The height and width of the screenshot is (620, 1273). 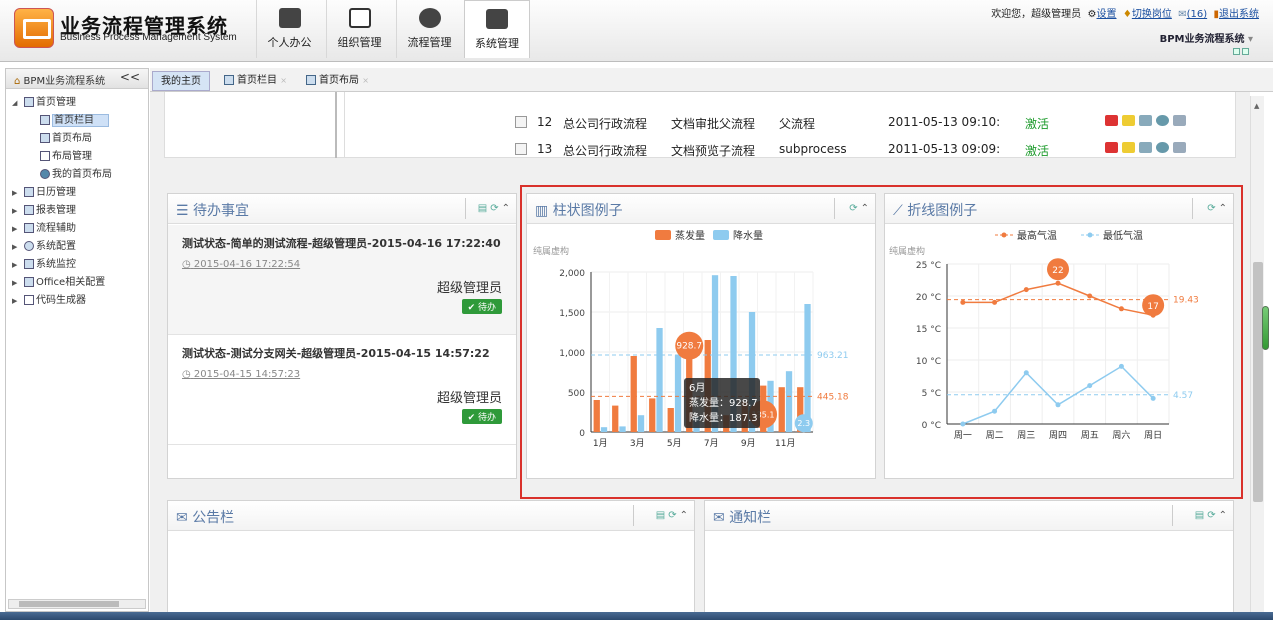 What do you see at coordinates (80, 120) in the screenshot?
I see `sidebar-item-label: 首页栏目` at bounding box center [80, 120].